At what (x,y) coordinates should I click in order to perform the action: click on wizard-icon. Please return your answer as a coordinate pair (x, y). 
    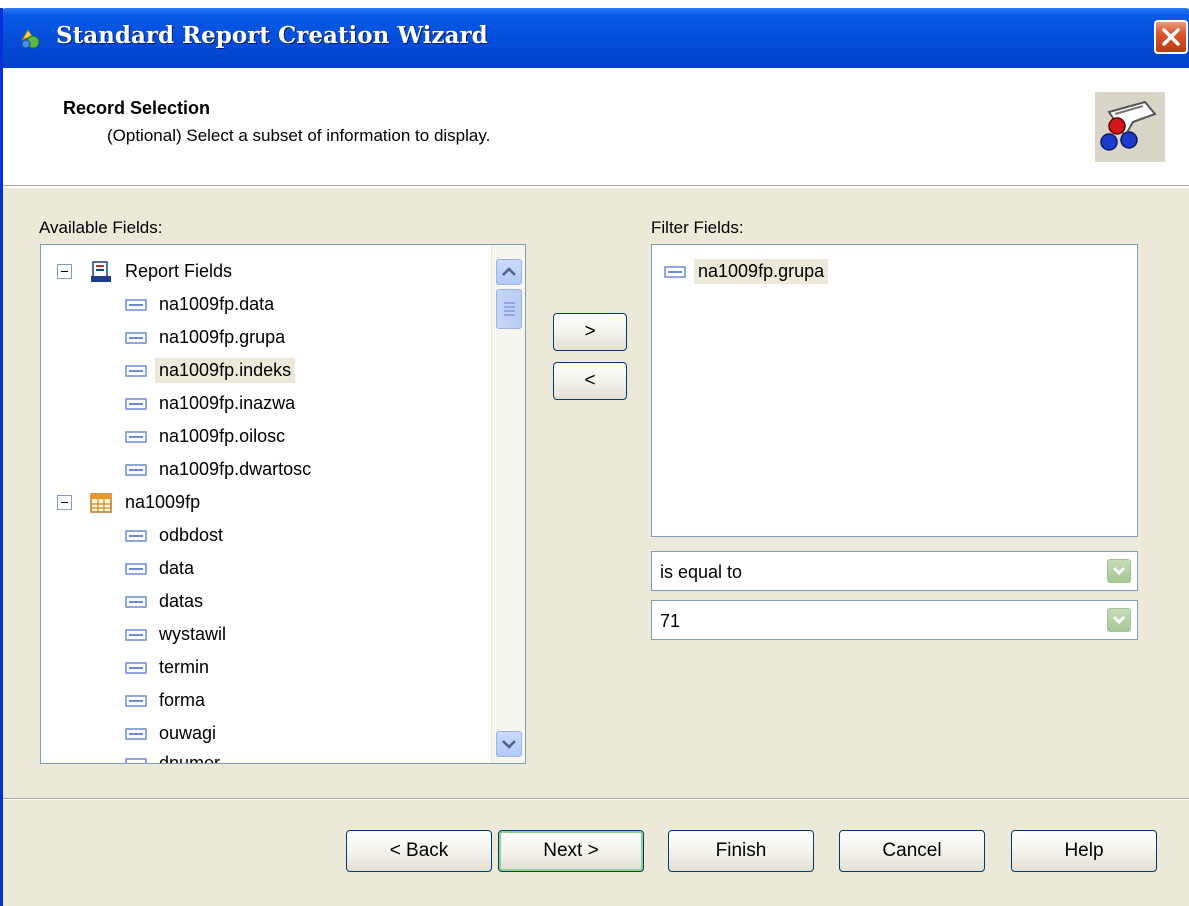
    Looking at the image, I should click on (30, 39).